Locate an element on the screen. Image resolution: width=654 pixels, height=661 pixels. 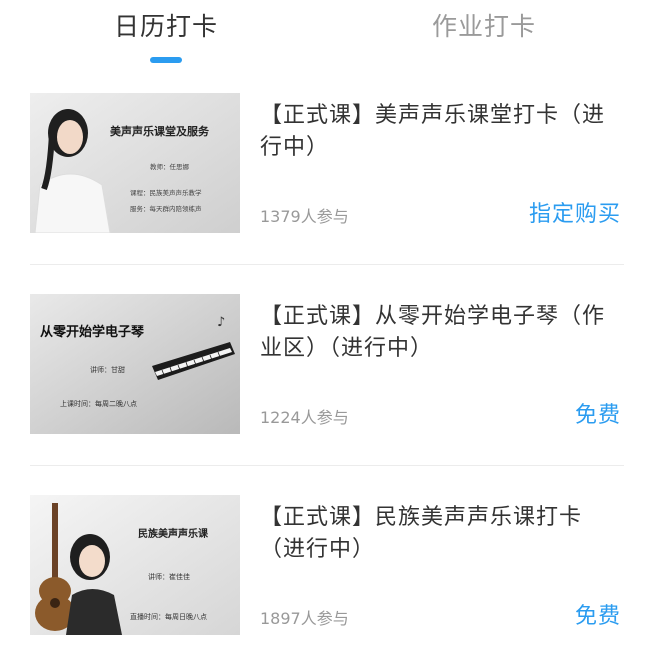
svg-text: 讲师：甘甜 is located at coordinates (107, 369).